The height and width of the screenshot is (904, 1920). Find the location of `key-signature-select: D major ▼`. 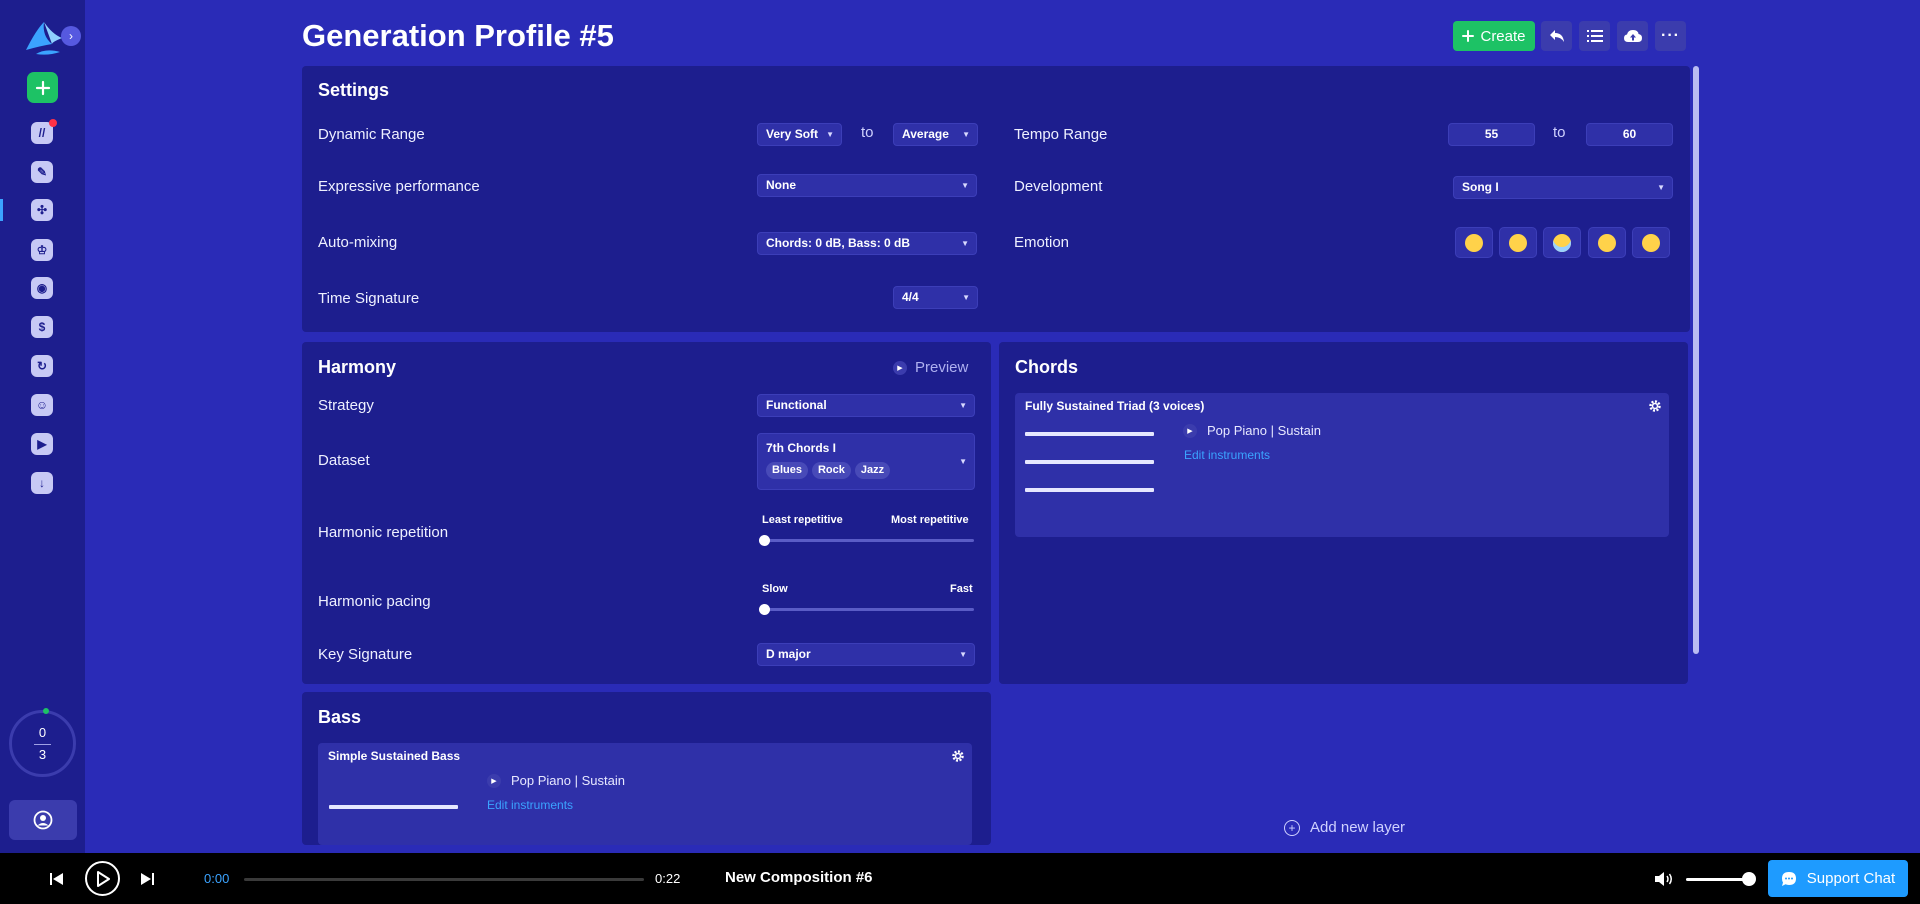

key-signature-select: D major ▼ is located at coordinates (866, 654).